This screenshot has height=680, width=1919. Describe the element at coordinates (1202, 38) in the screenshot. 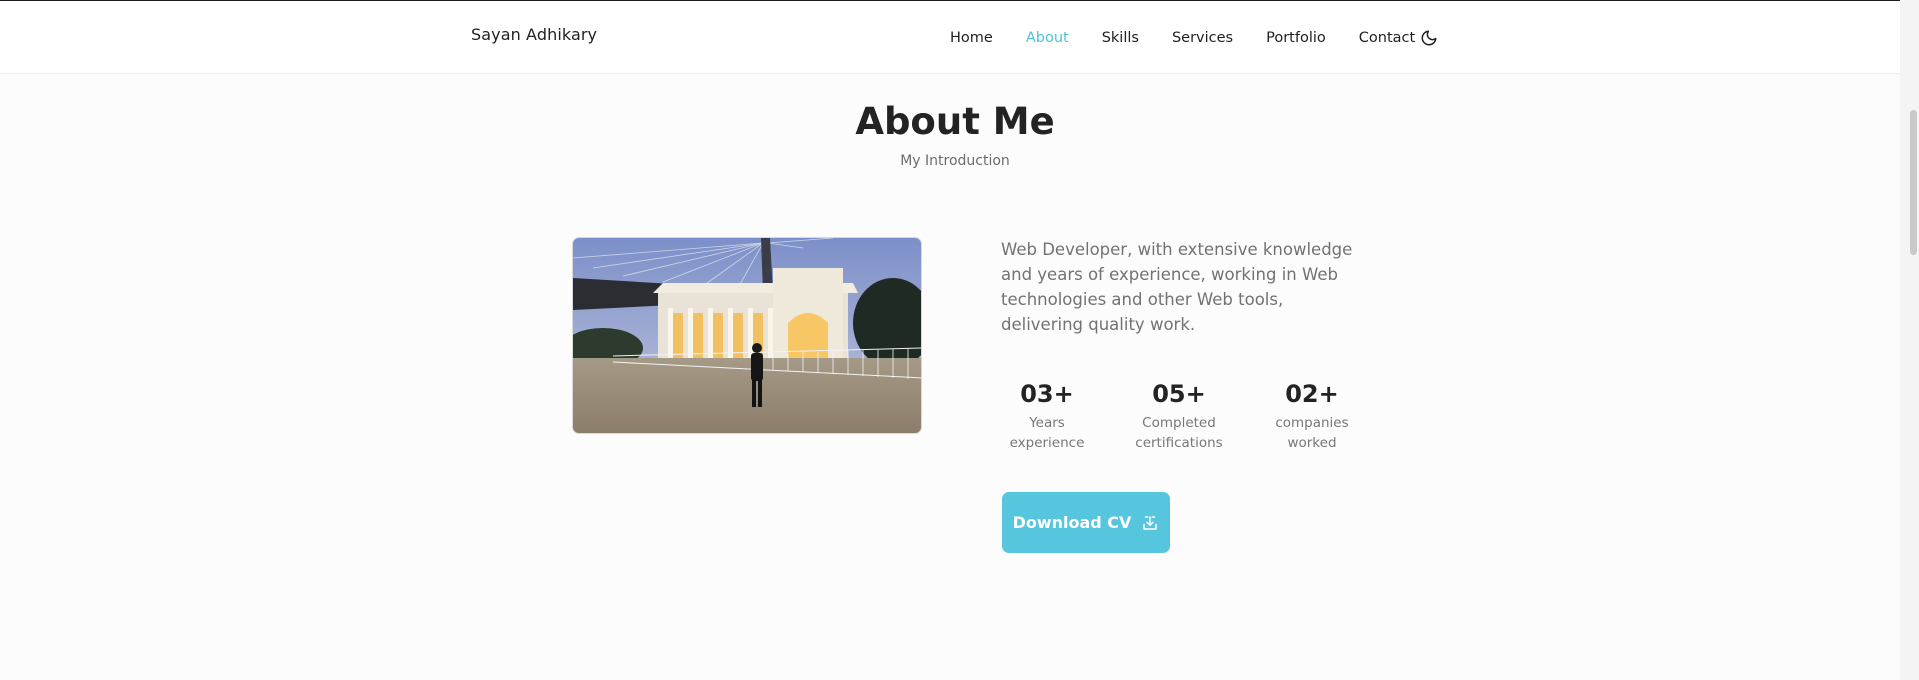

I see `nav-services: Services` at that location.